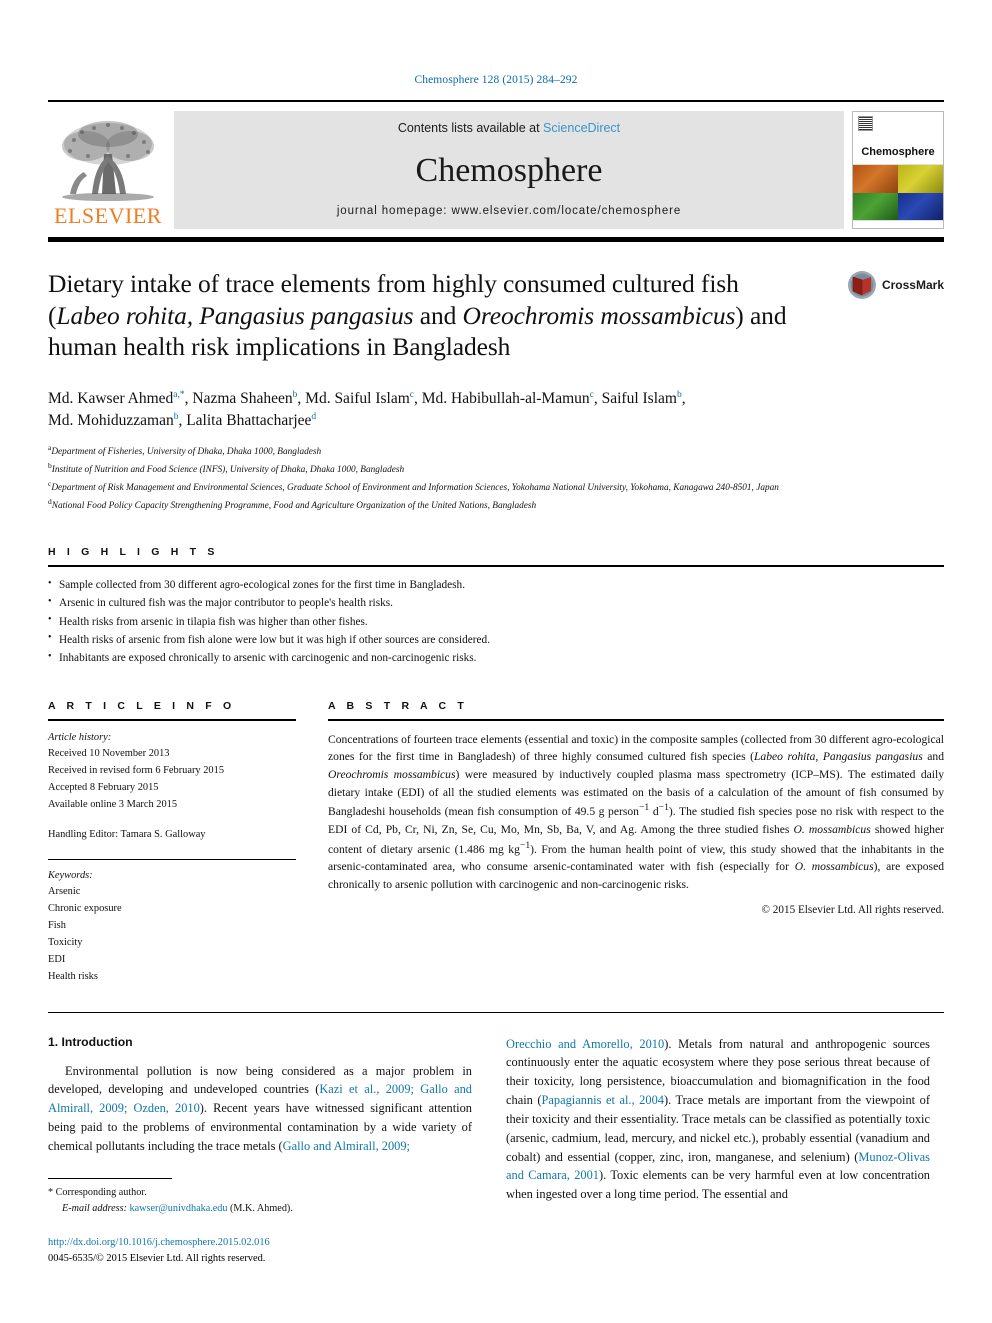 The image size is (992, 1323). Describe the element at coordinates (912, 285) in the screenshot. I see `crossmark-label: CrossMark` at that location.